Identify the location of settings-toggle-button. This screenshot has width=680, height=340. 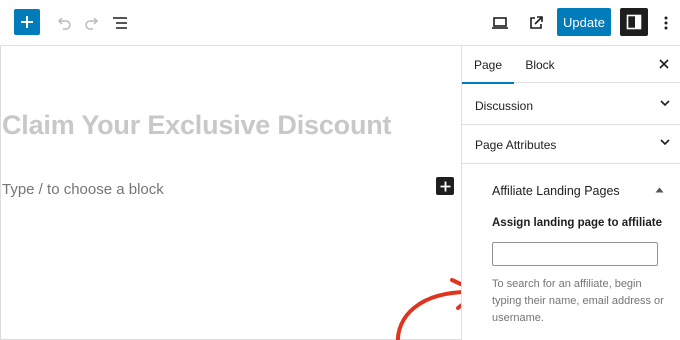
(634, 22).